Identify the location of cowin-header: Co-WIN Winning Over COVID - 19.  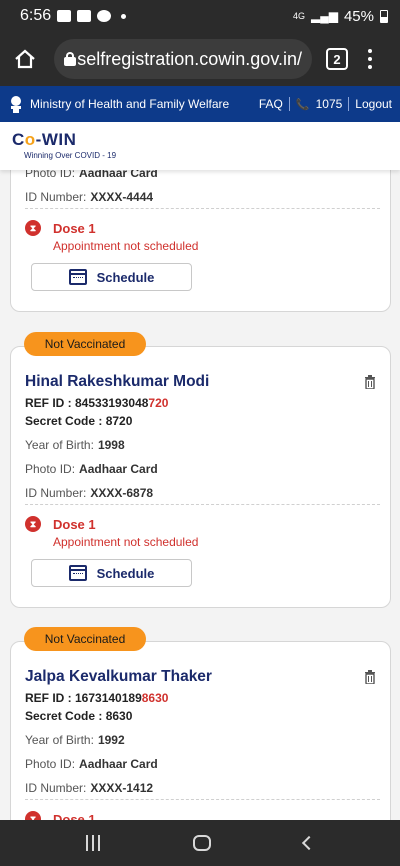
(200, 146).